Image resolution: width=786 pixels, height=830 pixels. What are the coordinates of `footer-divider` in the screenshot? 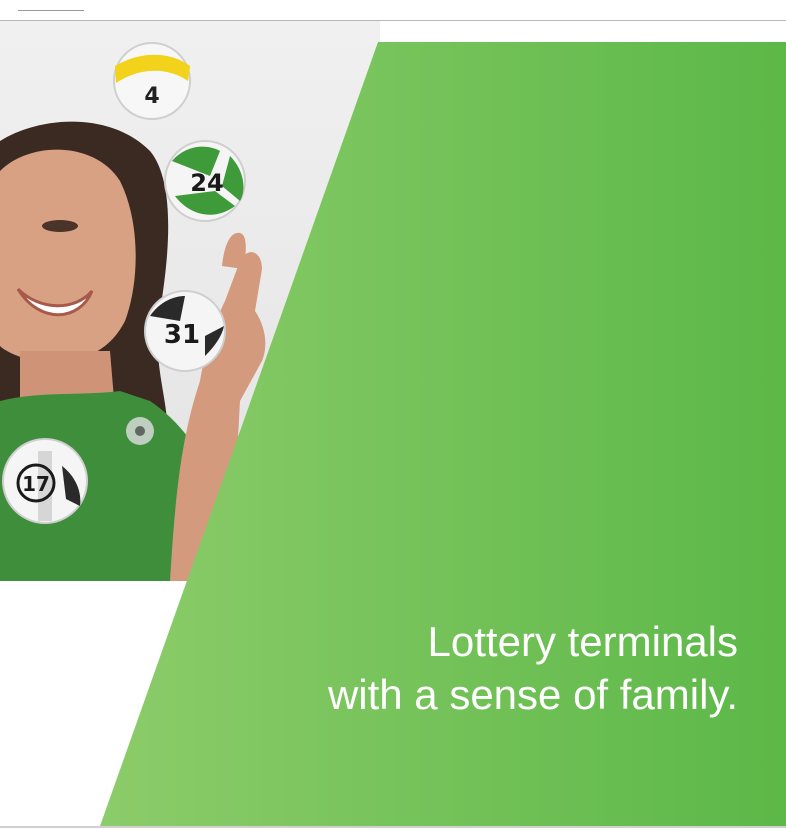 It's located at (393, 827).